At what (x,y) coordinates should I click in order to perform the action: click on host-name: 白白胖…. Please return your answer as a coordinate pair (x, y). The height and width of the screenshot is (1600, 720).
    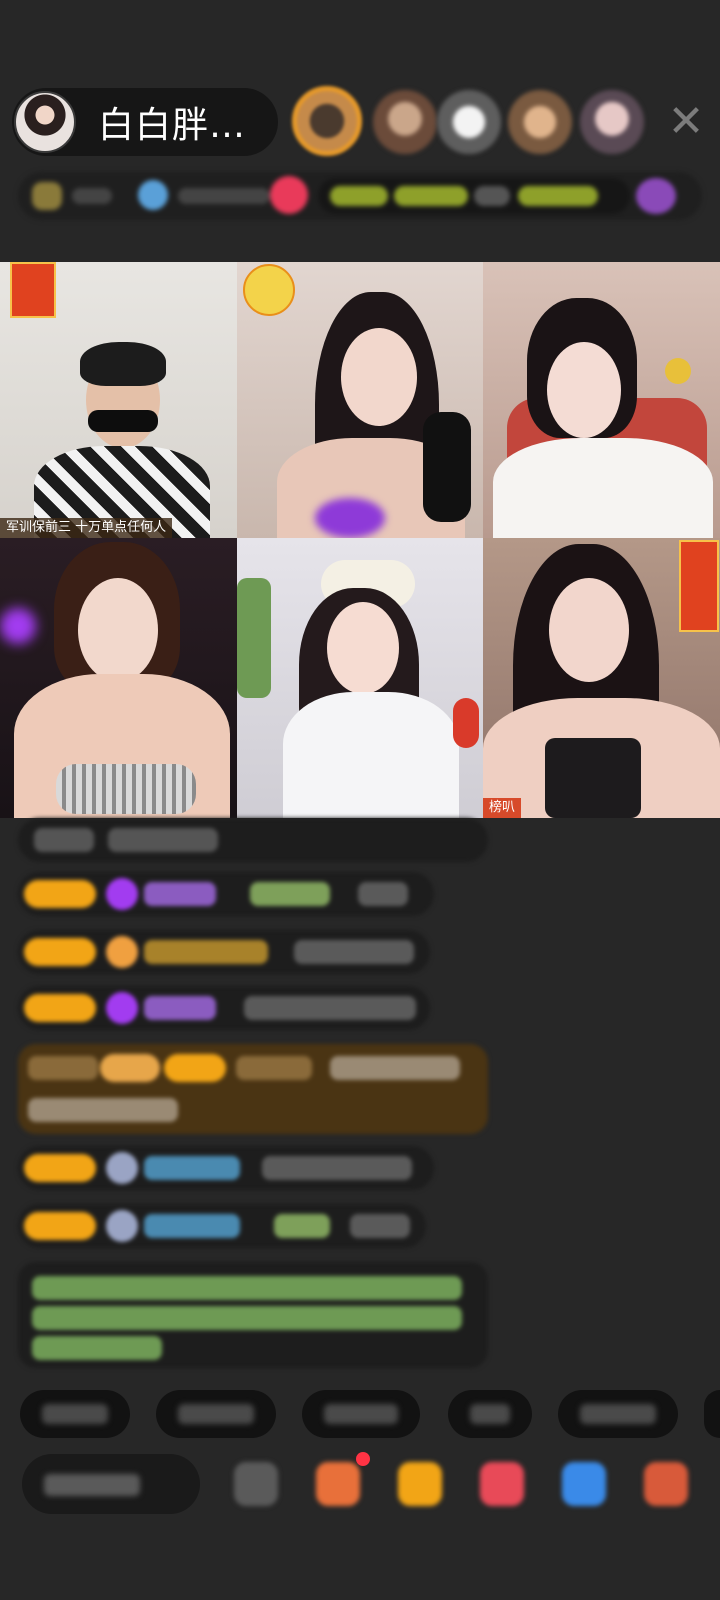
    Looking at the image, I should click on (172, 122).